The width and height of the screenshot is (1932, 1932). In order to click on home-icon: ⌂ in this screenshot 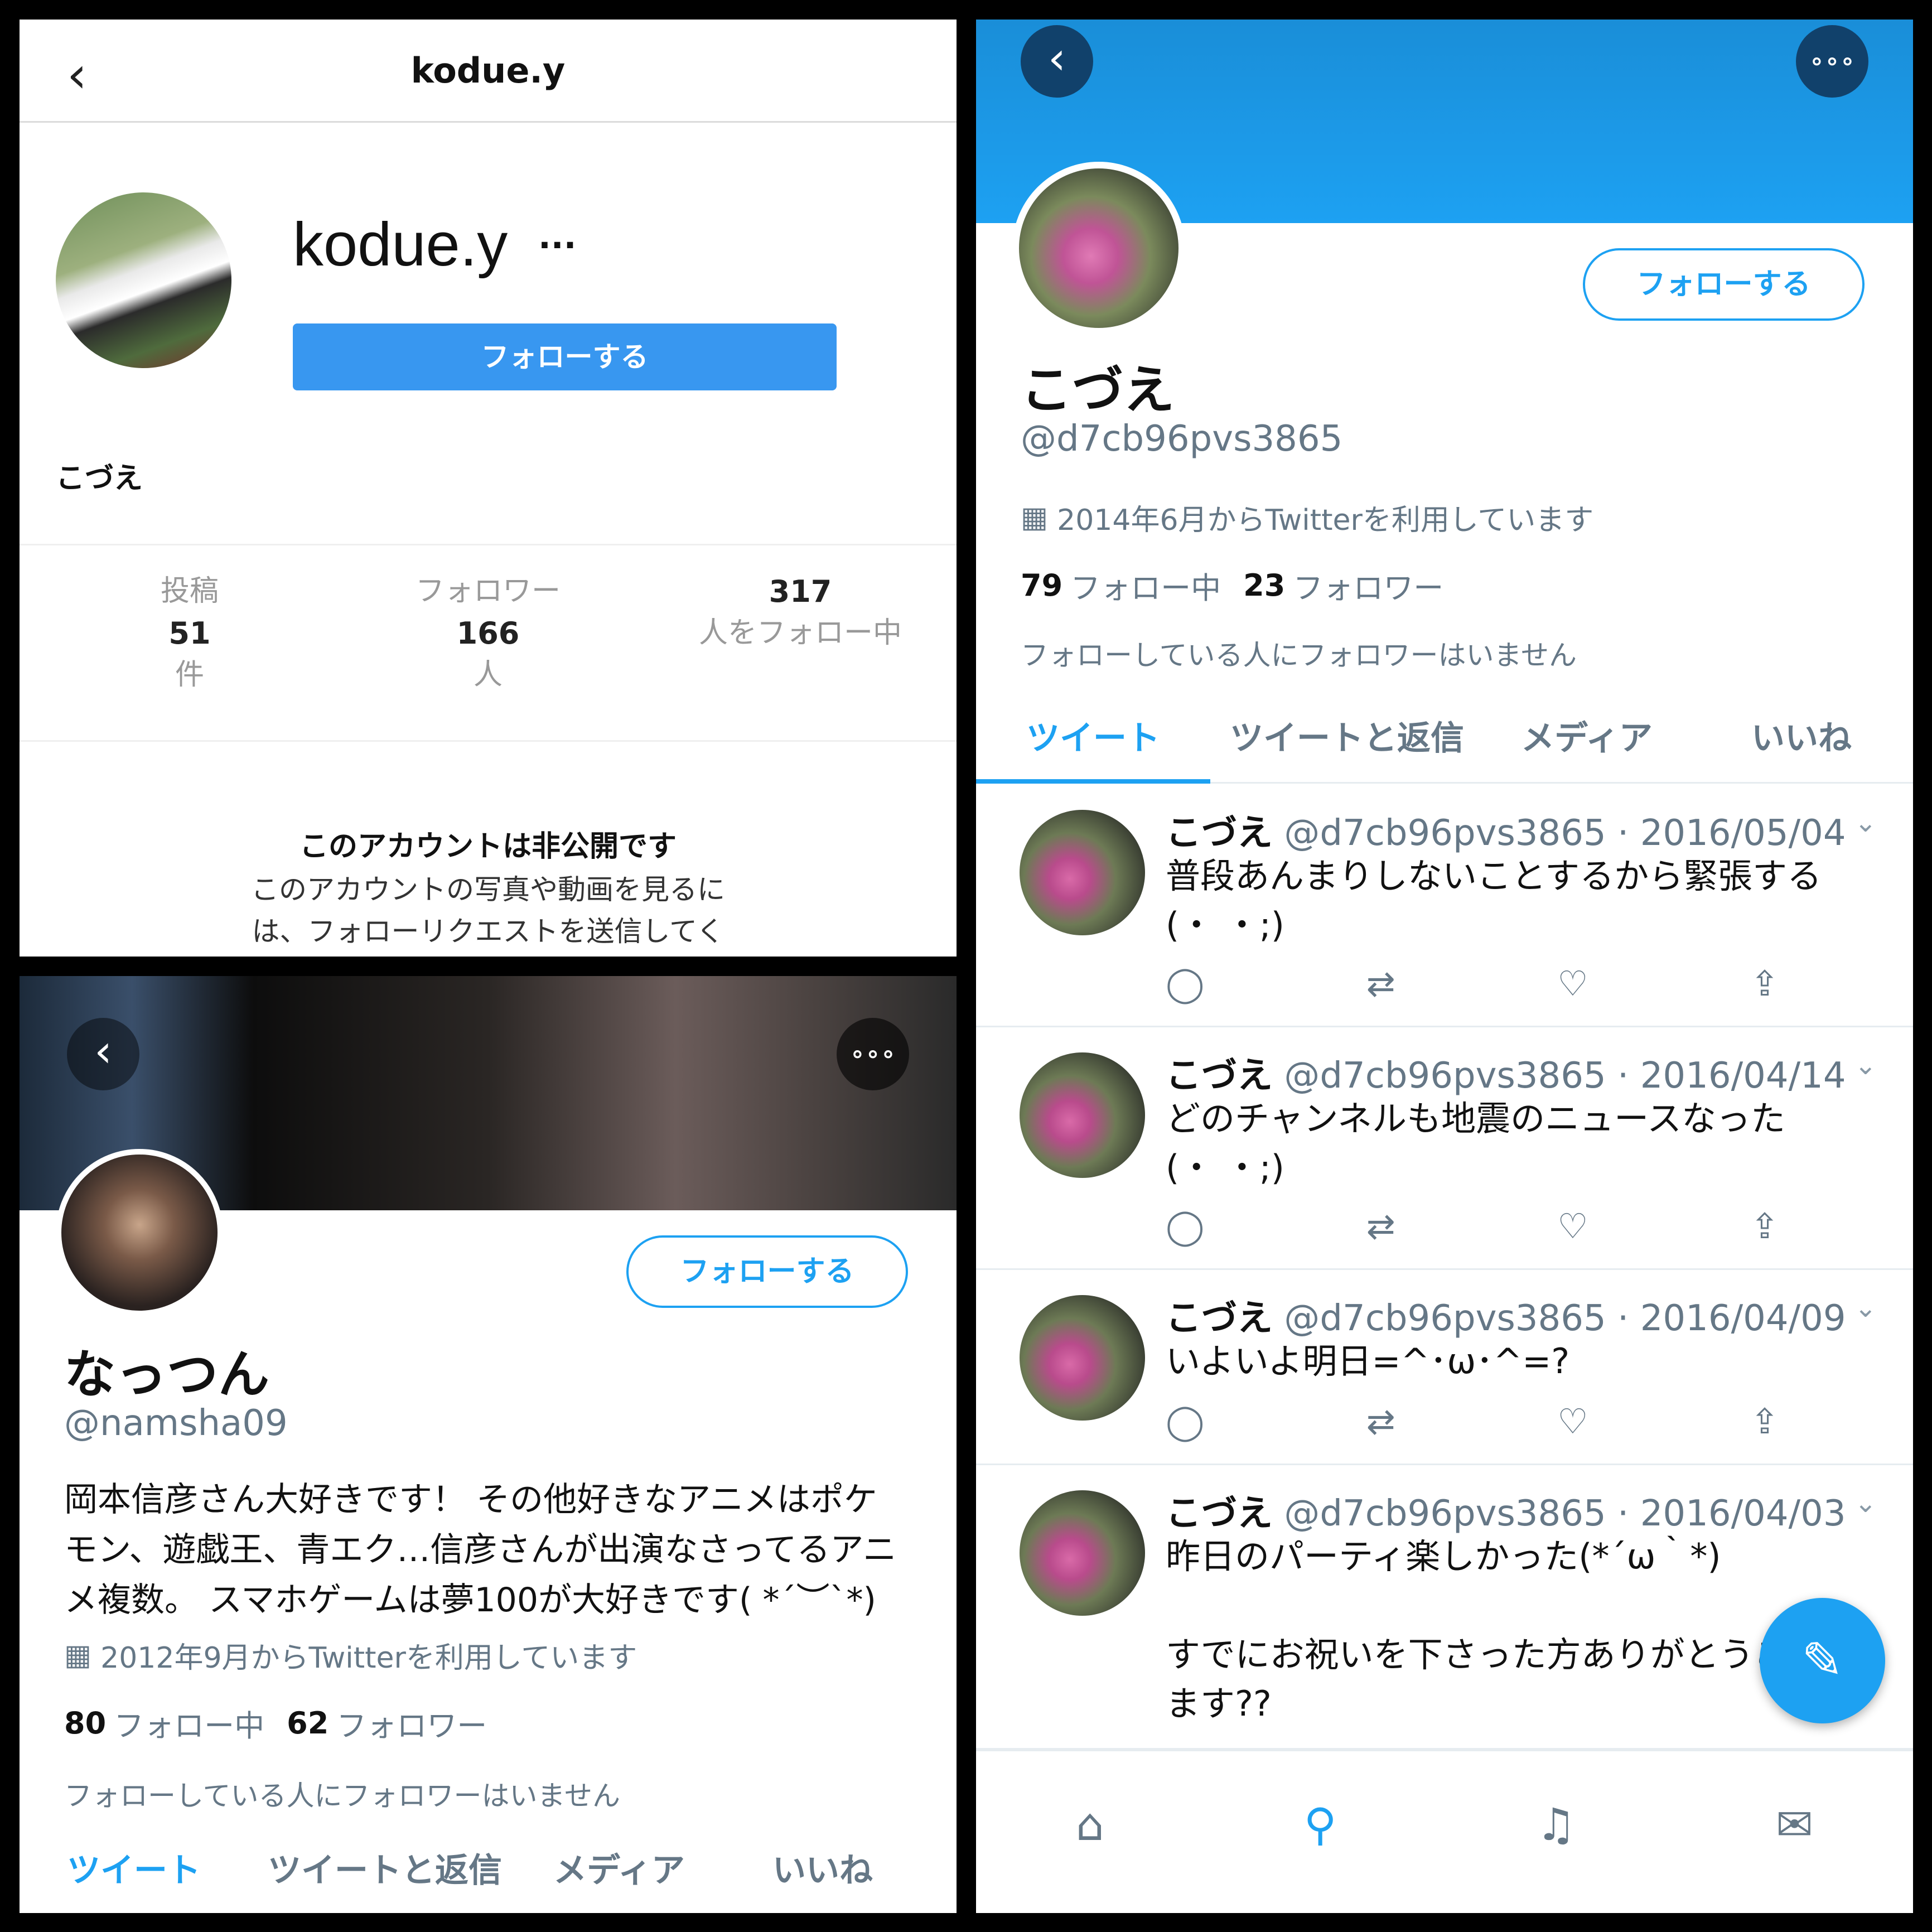, I will do `click(1090, 1825)`.